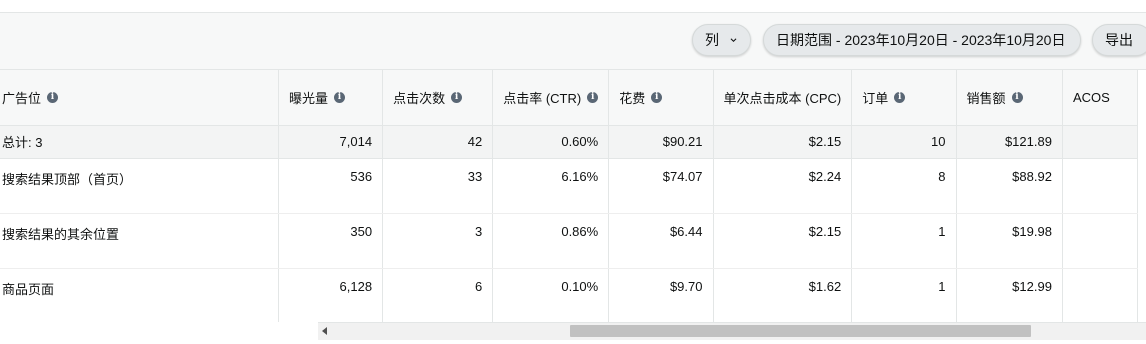 This screenshot has height=344, width=1146. Describe the element at coordinates (551, 142) in the screenshot. I see `total-cell-ctr: 0.60%` at that location.